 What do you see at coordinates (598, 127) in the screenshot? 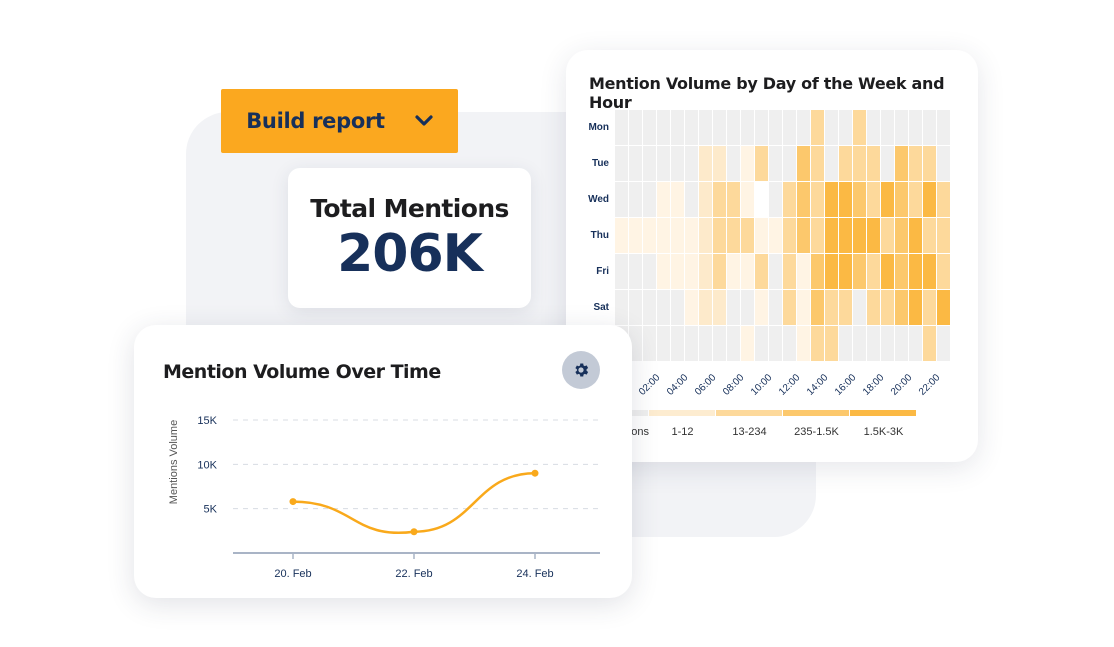
I see `day-label: Mon` at bounding box center [598, 127].